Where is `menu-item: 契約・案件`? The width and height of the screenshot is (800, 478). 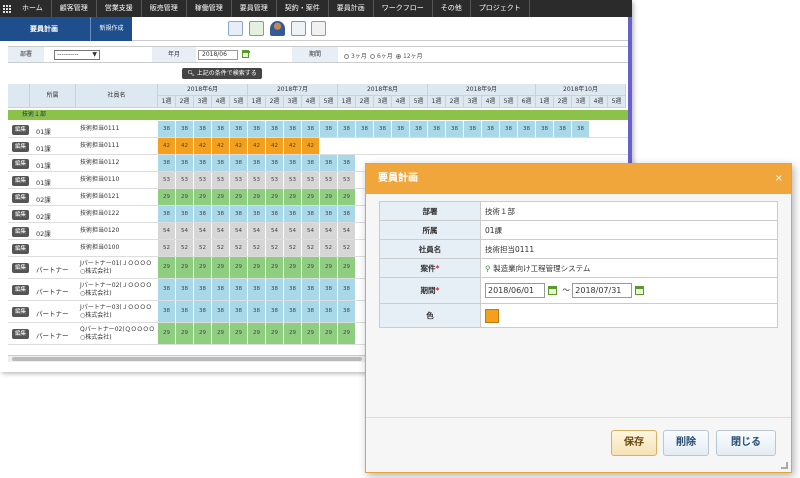
menu-item: 契約・案件 is located at coordinates (303, 8).